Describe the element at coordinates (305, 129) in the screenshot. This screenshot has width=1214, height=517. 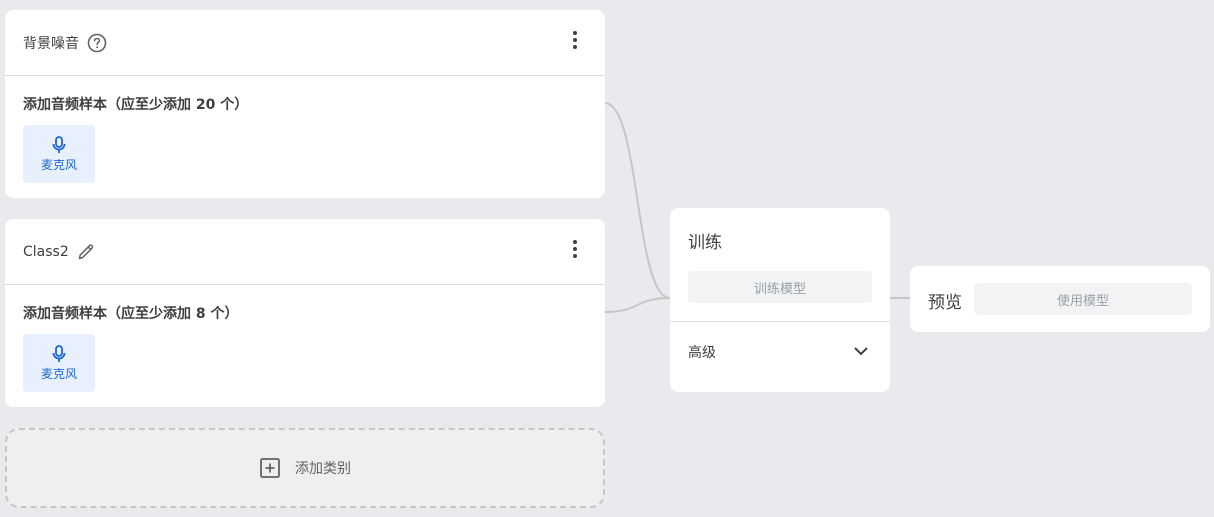
I see `class-card-body: 添加音频样本（应至少添加 20 个） 麦克风` at that location.